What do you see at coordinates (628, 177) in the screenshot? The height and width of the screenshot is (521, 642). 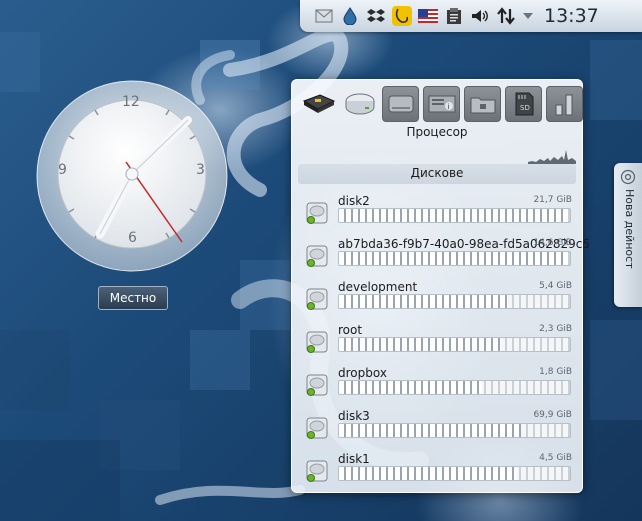 I see `activity-cashew-icon` at bounding box center [628, 177].